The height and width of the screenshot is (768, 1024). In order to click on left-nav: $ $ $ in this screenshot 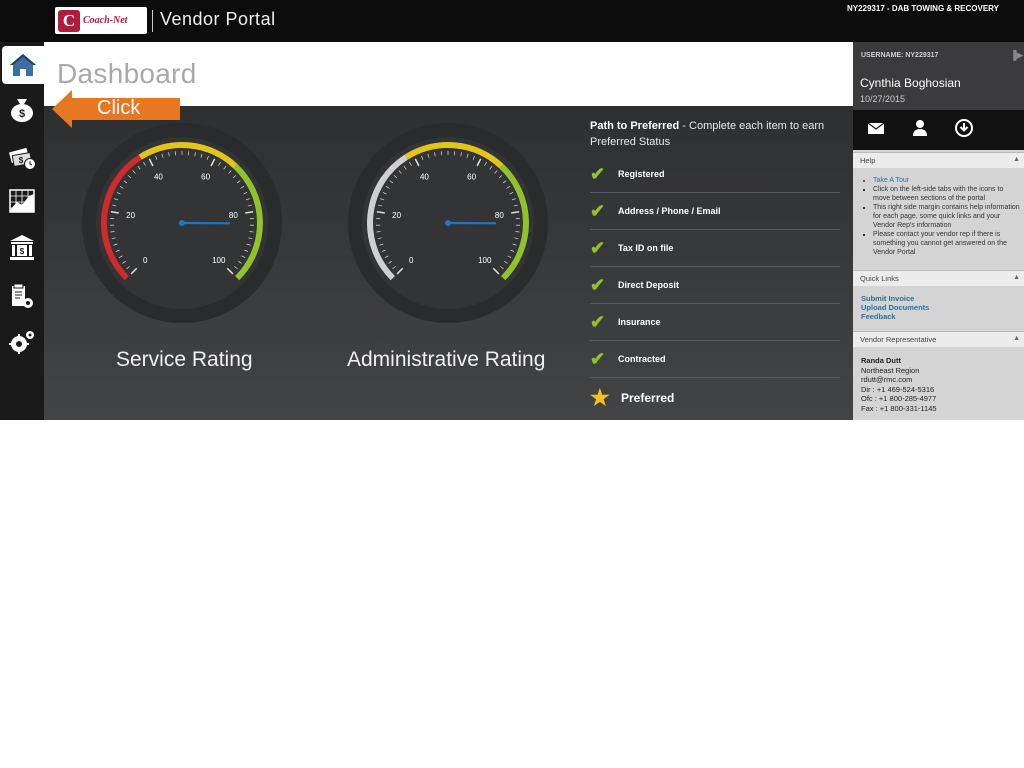, I will do `click(22, 231)`.